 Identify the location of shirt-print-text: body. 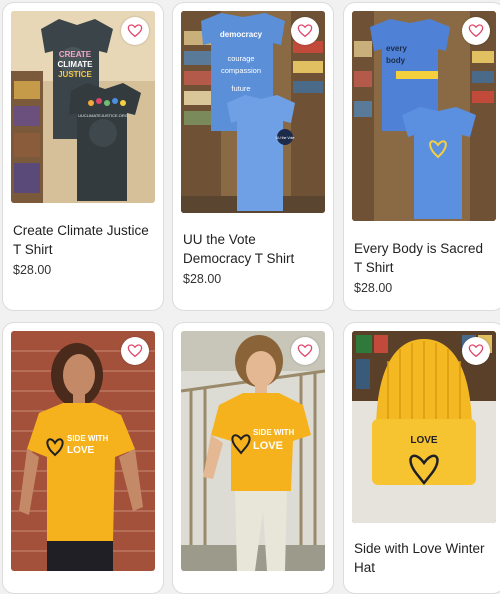
(396, 60).